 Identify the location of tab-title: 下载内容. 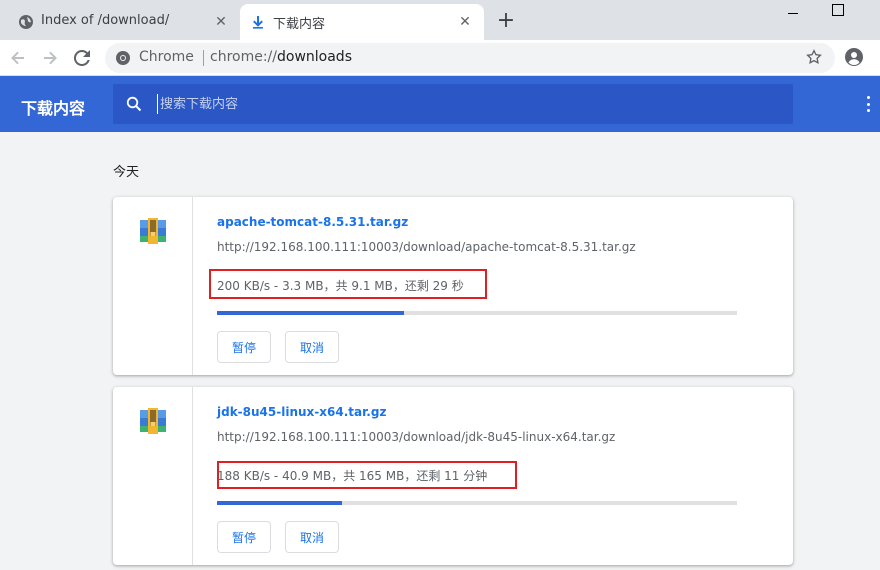
(299, 24).